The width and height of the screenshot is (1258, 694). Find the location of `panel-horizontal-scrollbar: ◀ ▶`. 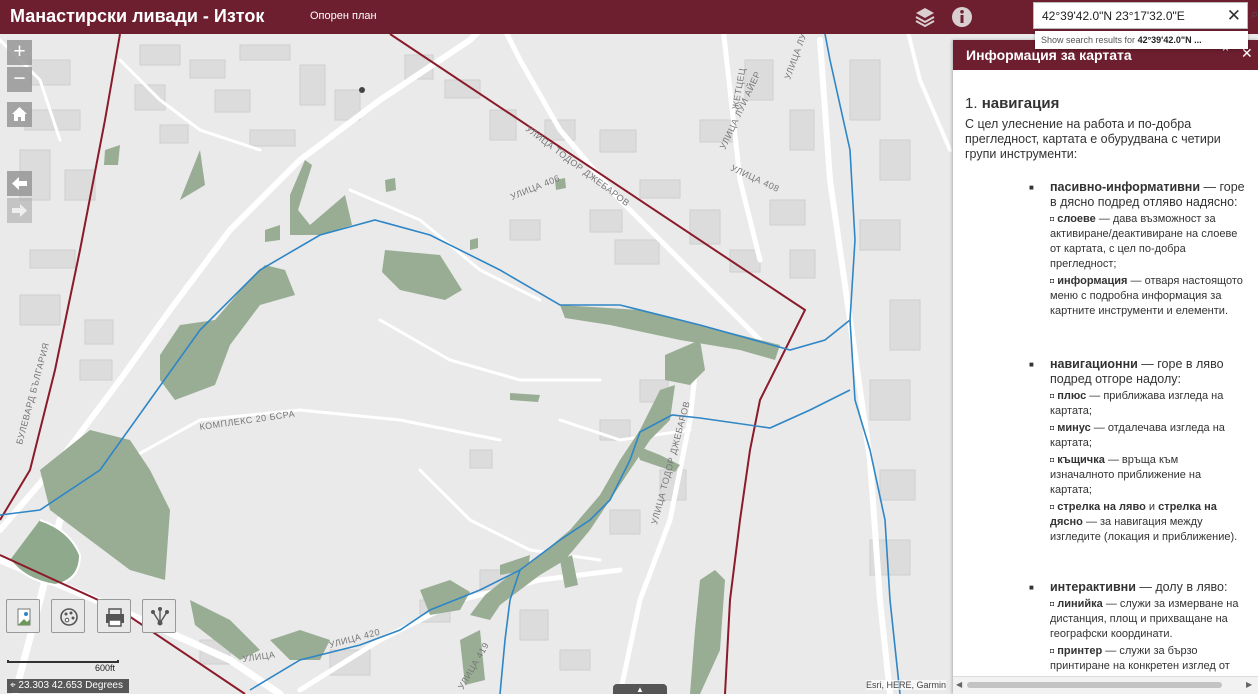

panel-horizontal-scrollbar: ◀ ▶ is located at coordinates (1105, 685).